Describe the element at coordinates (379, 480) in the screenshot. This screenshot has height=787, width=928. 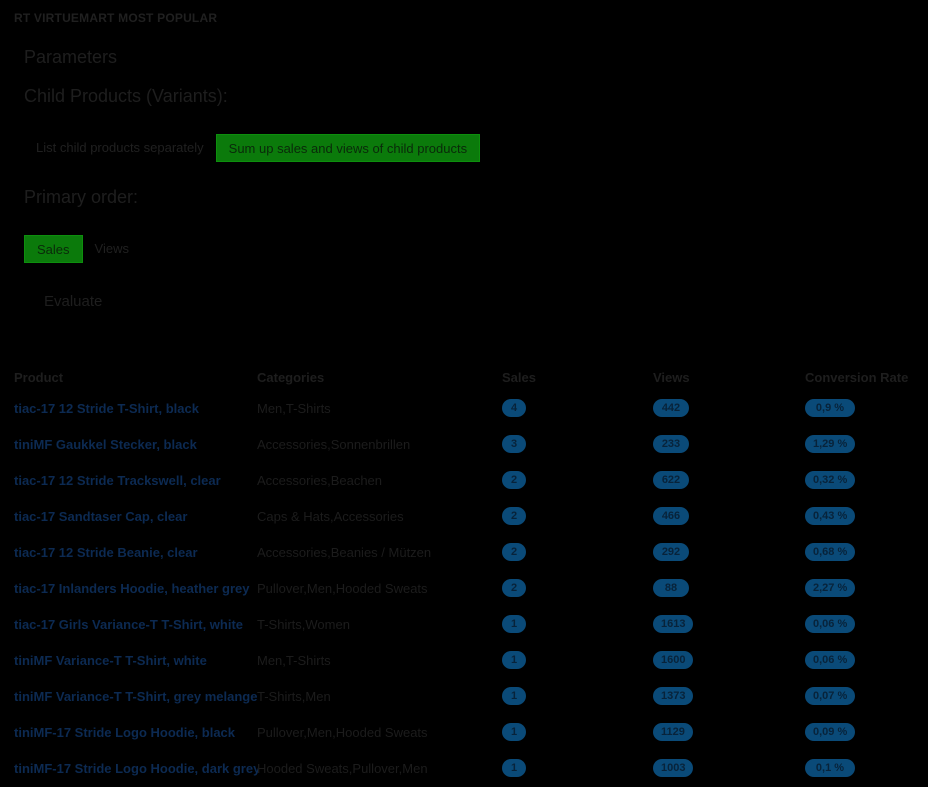
I see `categories-cell: Accessories,Beachen` at that location.